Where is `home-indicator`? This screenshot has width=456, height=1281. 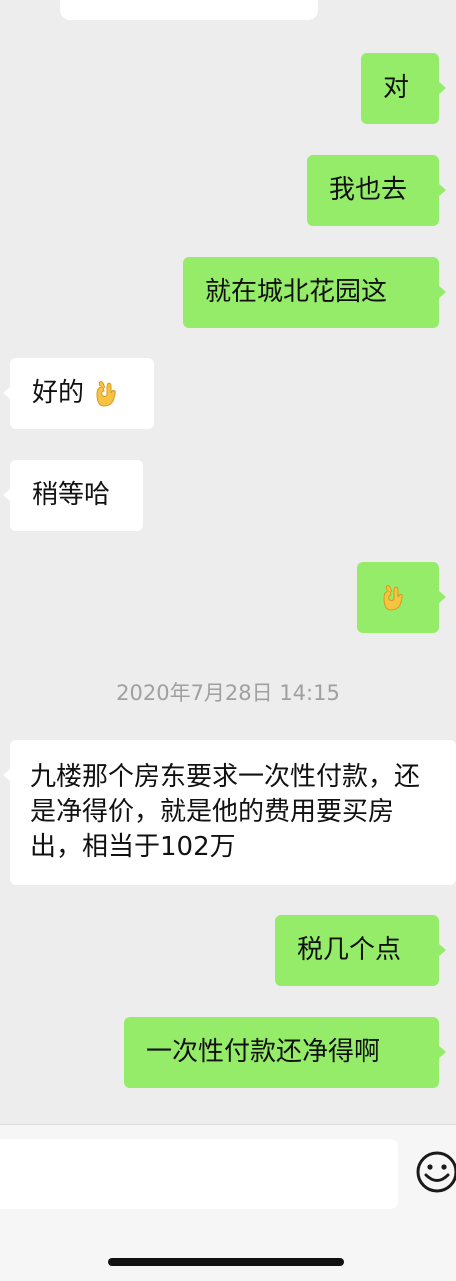
home-indicator is located at coordinates (226, 1262).